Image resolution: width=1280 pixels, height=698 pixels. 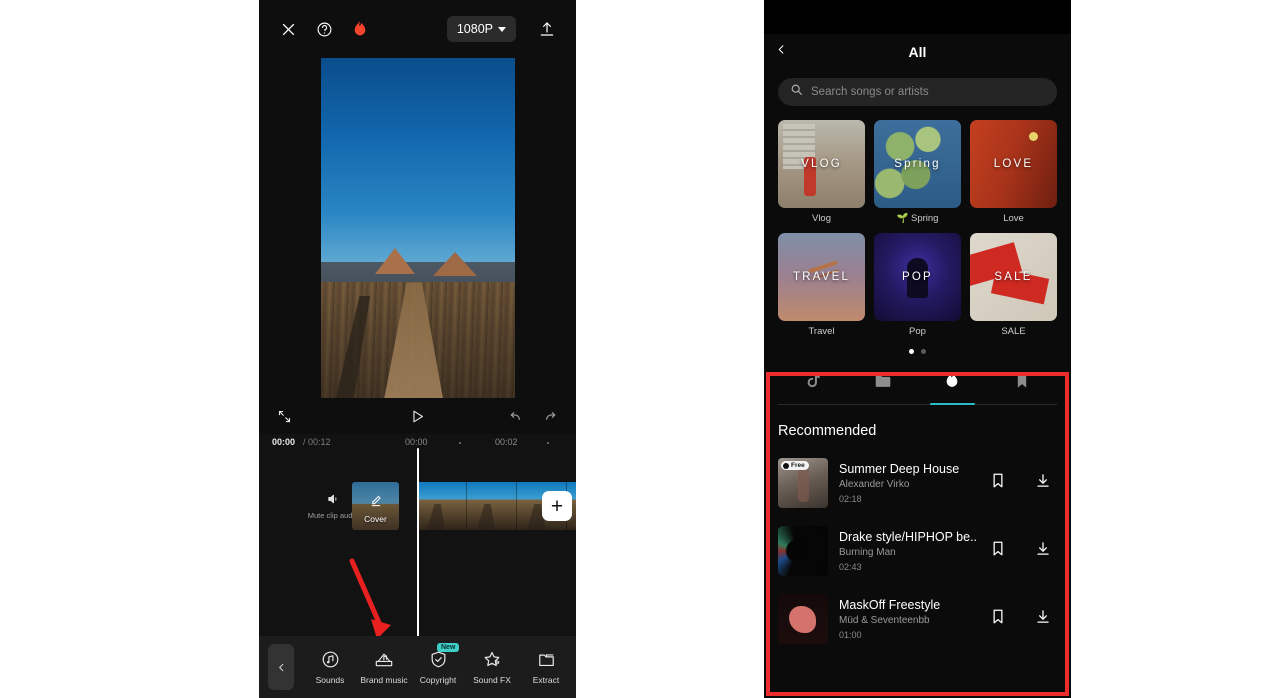 What do you see at coordinates (899, 469) in the screenshot?
I see `song-title: Summer Deep House` at bounding box center [899, 469].